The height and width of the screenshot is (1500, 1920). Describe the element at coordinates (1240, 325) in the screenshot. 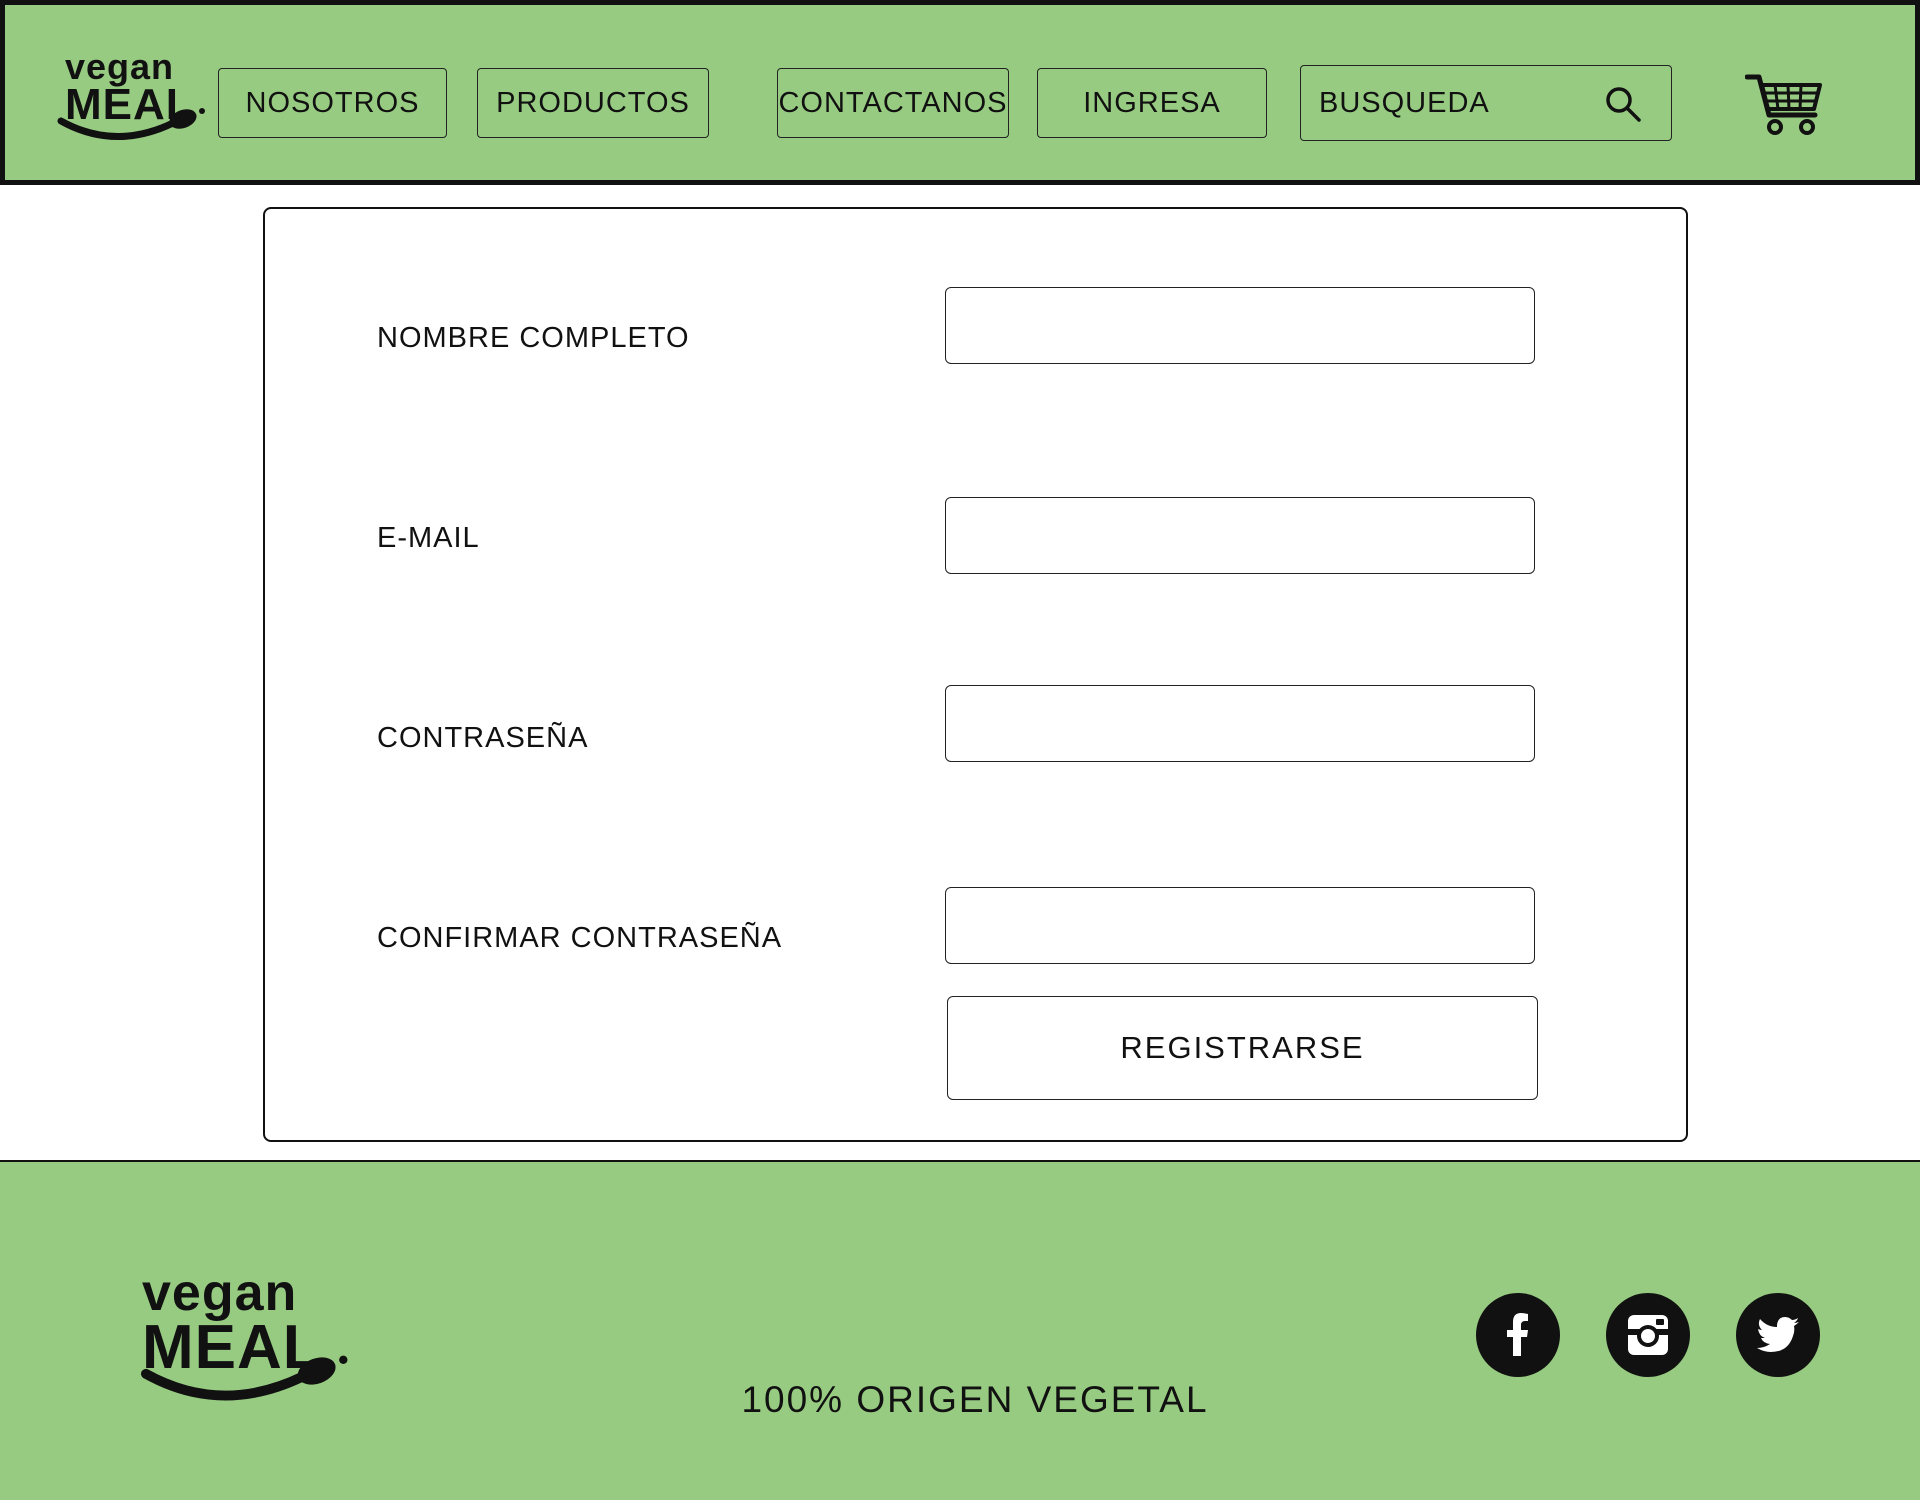

I see `full-name-input` at that location.